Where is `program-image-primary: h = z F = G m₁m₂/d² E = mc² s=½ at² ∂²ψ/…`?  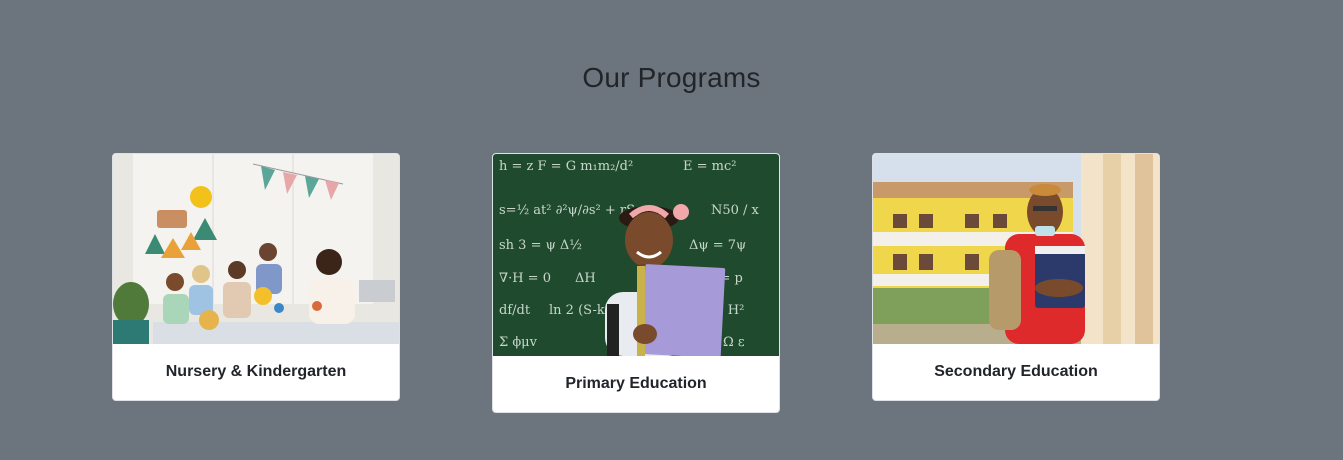
program-image-primary: h = z F = G m₁m₂/d² E = mc² s=½ at² ∂²ψ/… is located at coordinates (636, 255).